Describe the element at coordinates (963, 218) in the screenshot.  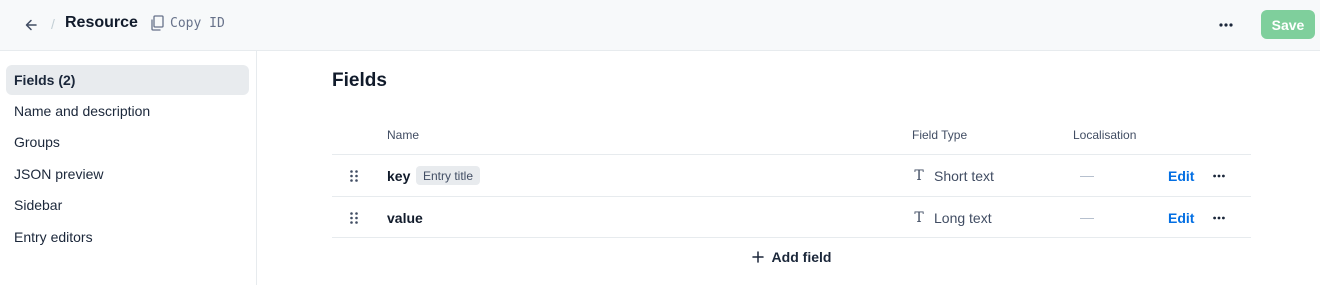
I see `field-type-label: Long text` at that location.